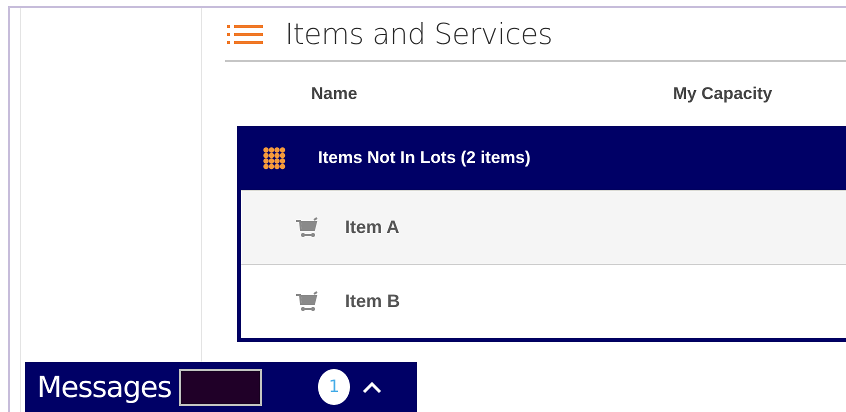  What do you see at coordinates (543, 158) in the screenshot?
I see `group-row: Items Not In Lots (2 items)` at bounding box center [543, 158].